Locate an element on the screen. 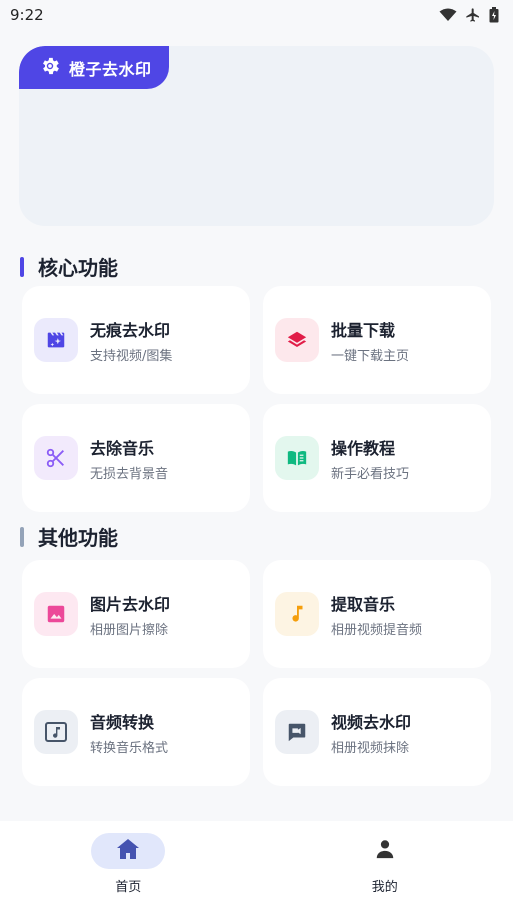 The height and width of the screenshot is (912, 513). other-section-title: 其他功能 is located at coordinates (78, 538).